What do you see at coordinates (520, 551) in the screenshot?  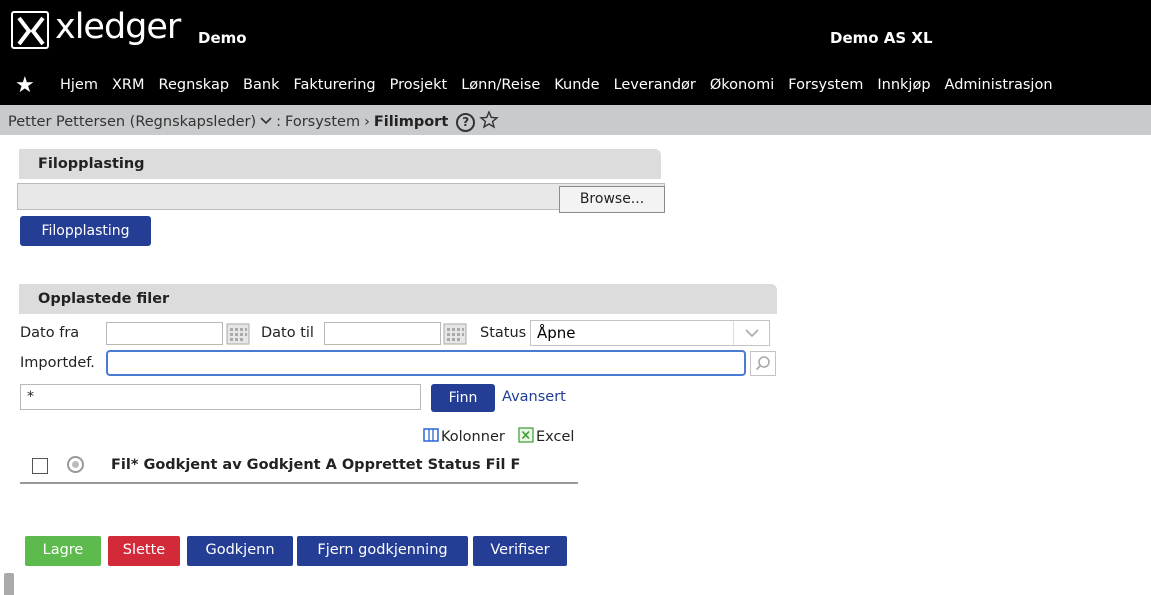 I see `verify-button: Verifiser` at bounding box center [520, 551].